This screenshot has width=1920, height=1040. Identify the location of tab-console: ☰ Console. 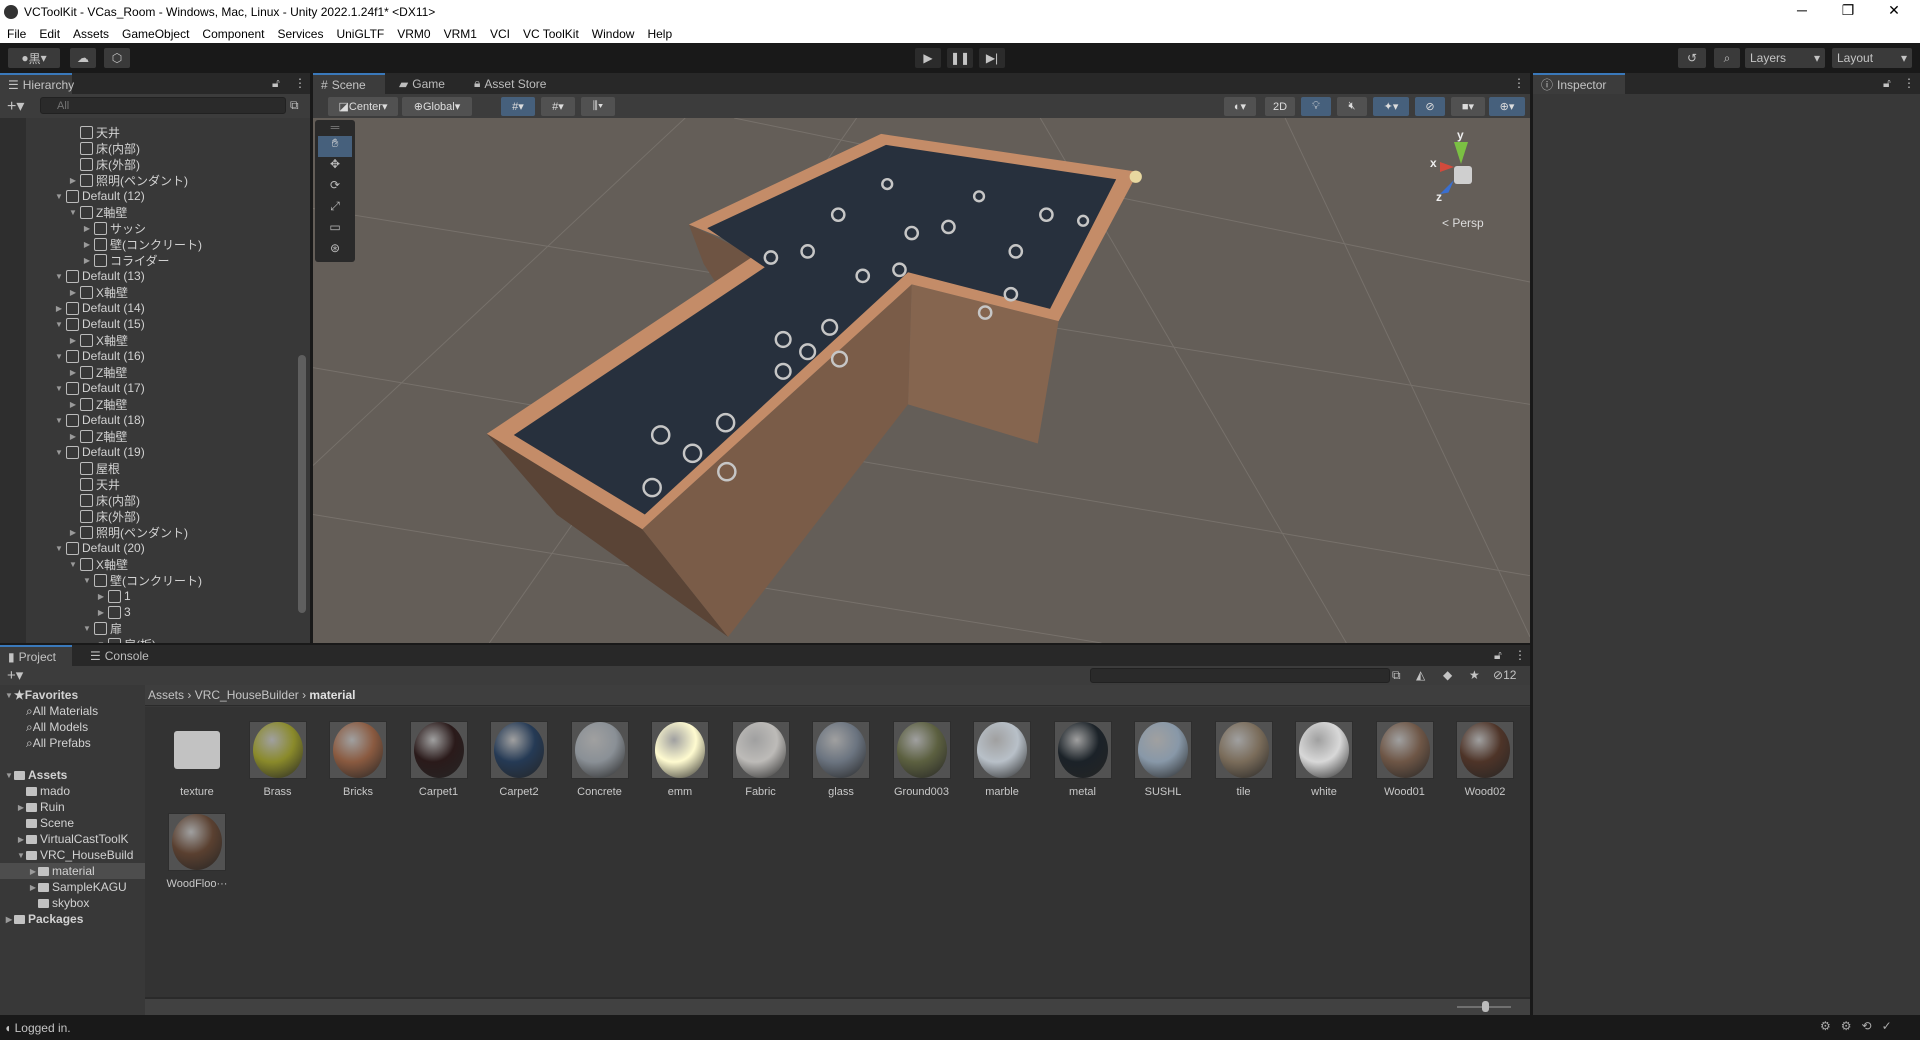
(119, 655).